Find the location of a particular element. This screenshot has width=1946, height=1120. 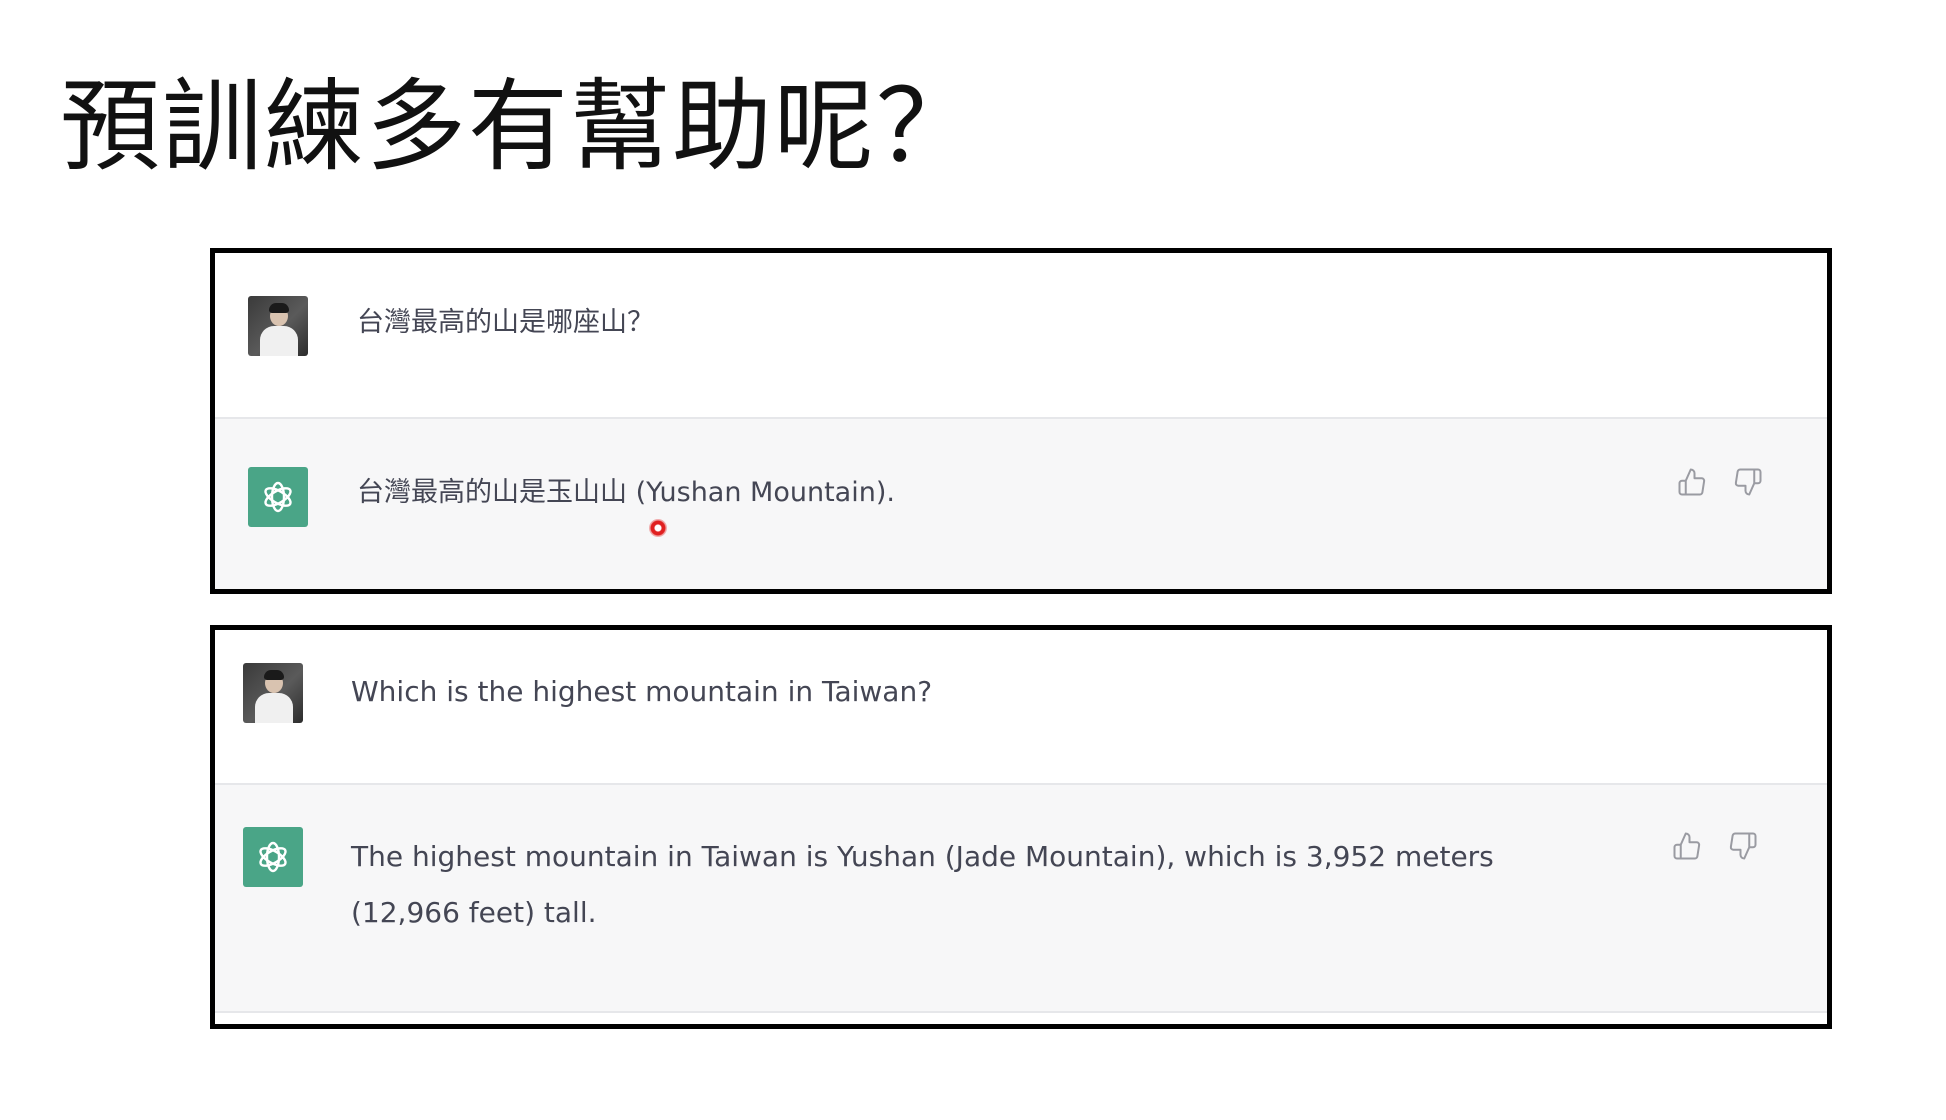

user-message-text: 台灣最高的山是哪座山？ is located at coordinates (505, 322).